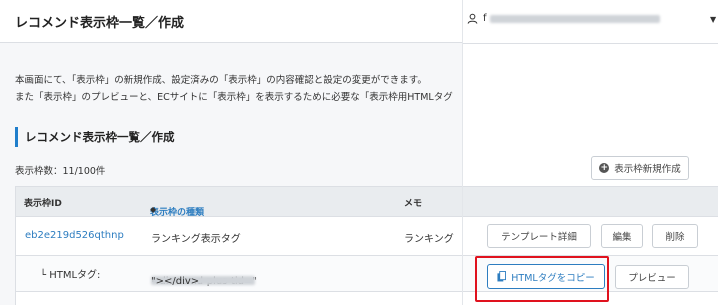 This screenshot has height=305, width=718. What do you see at coordinates (553, 278) in the screenshot?
I see `copy-html-tag-label: HTMLタグをコピー` at bounding box center [553, 278].